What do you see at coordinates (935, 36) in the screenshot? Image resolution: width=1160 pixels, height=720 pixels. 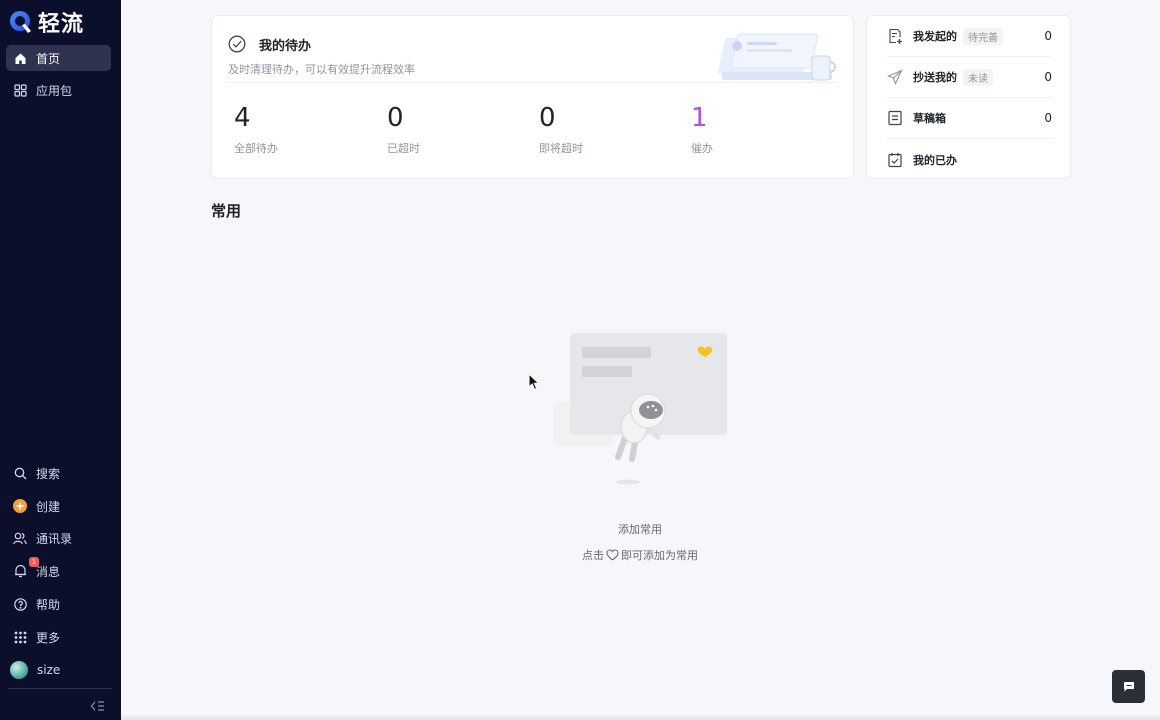 I see `side-item-label: 我发起的` at bounding box center [935, 36].